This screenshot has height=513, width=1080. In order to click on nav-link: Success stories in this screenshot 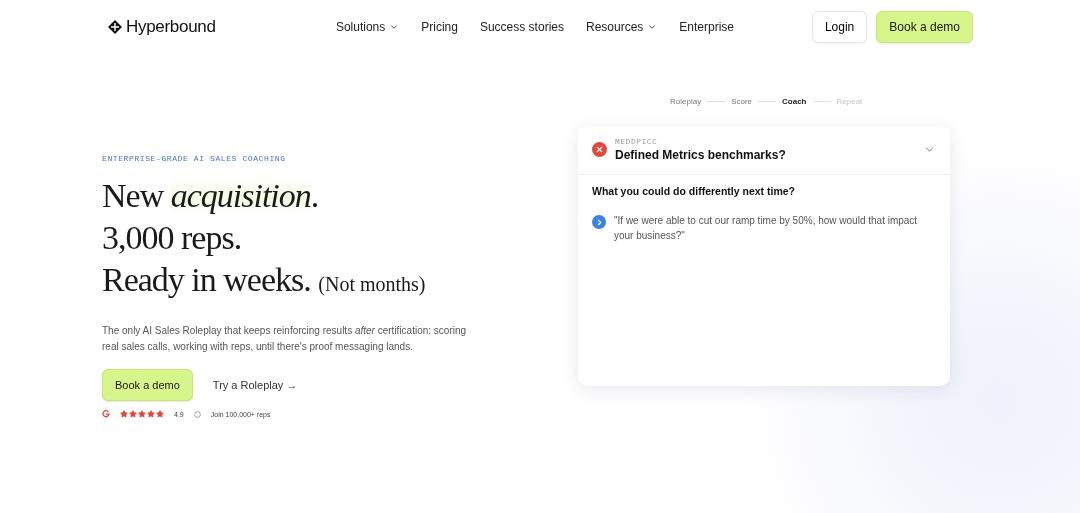, I will do `click(521, 27)`.